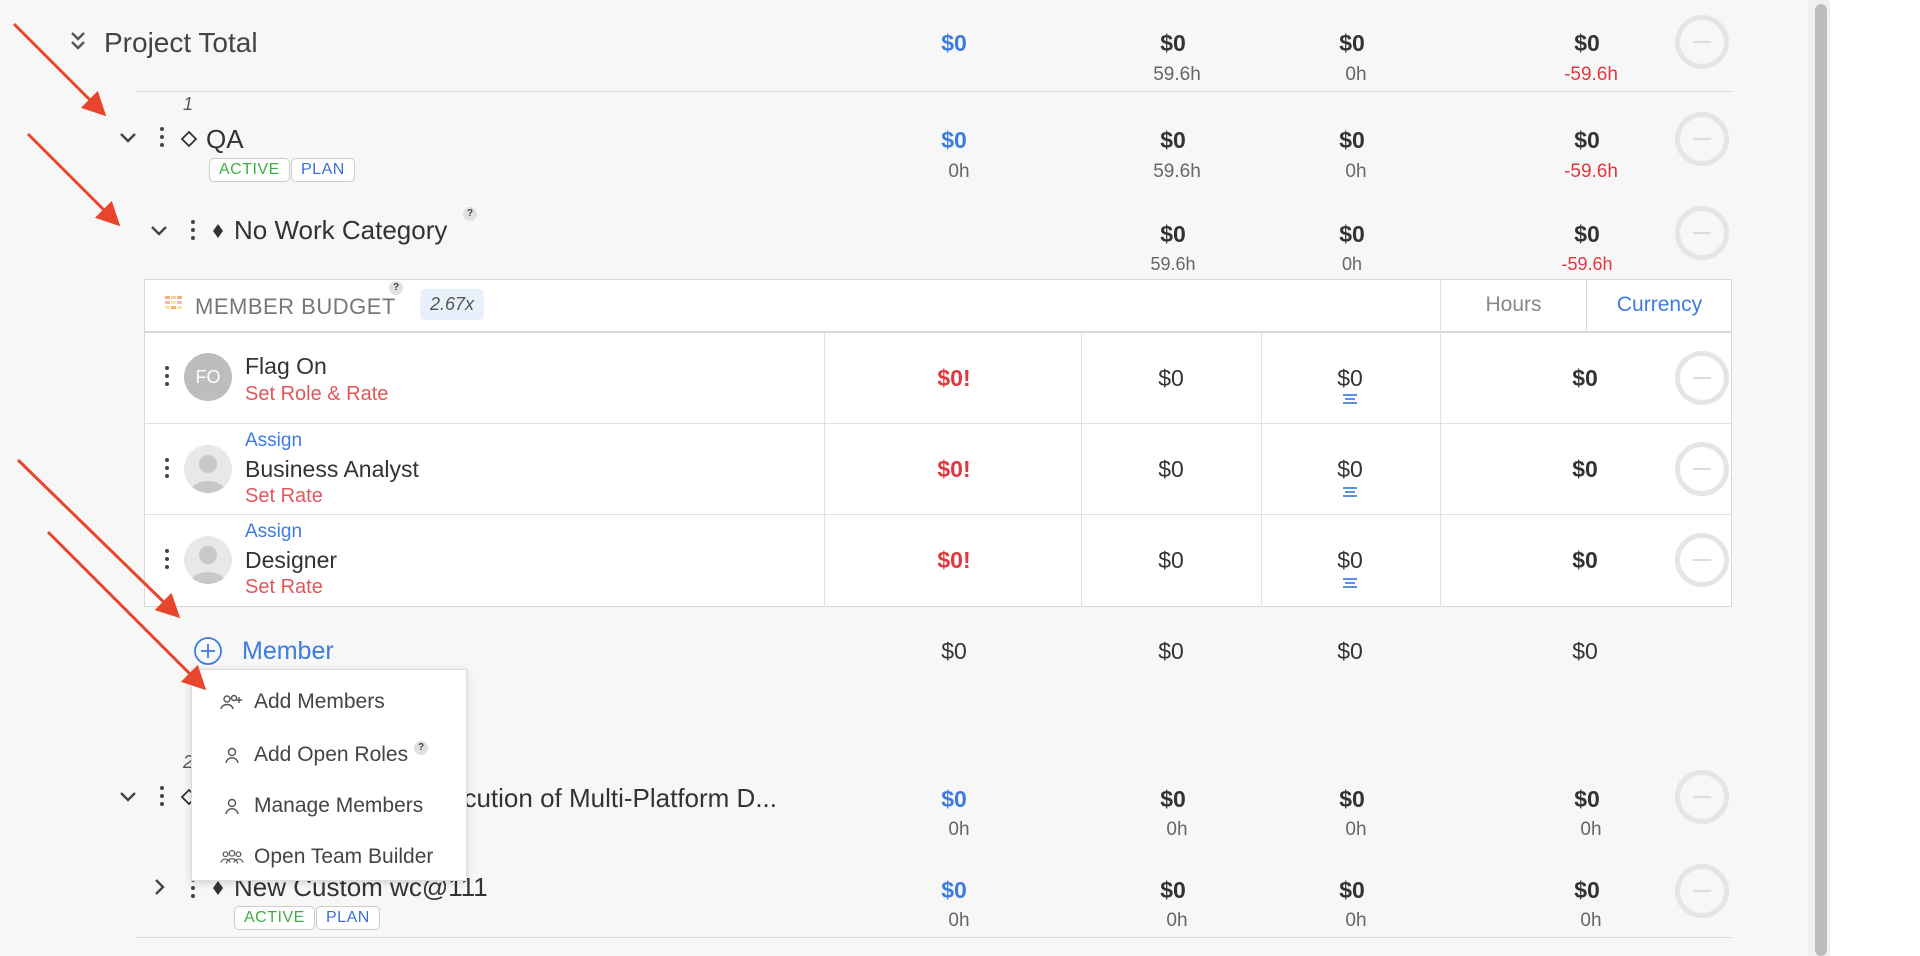 The width and height of the screenshot is (1920, 956). Describe the element at coordinates (1587, 234) in the screenshot. I see `wc-col4: $0` at that location.